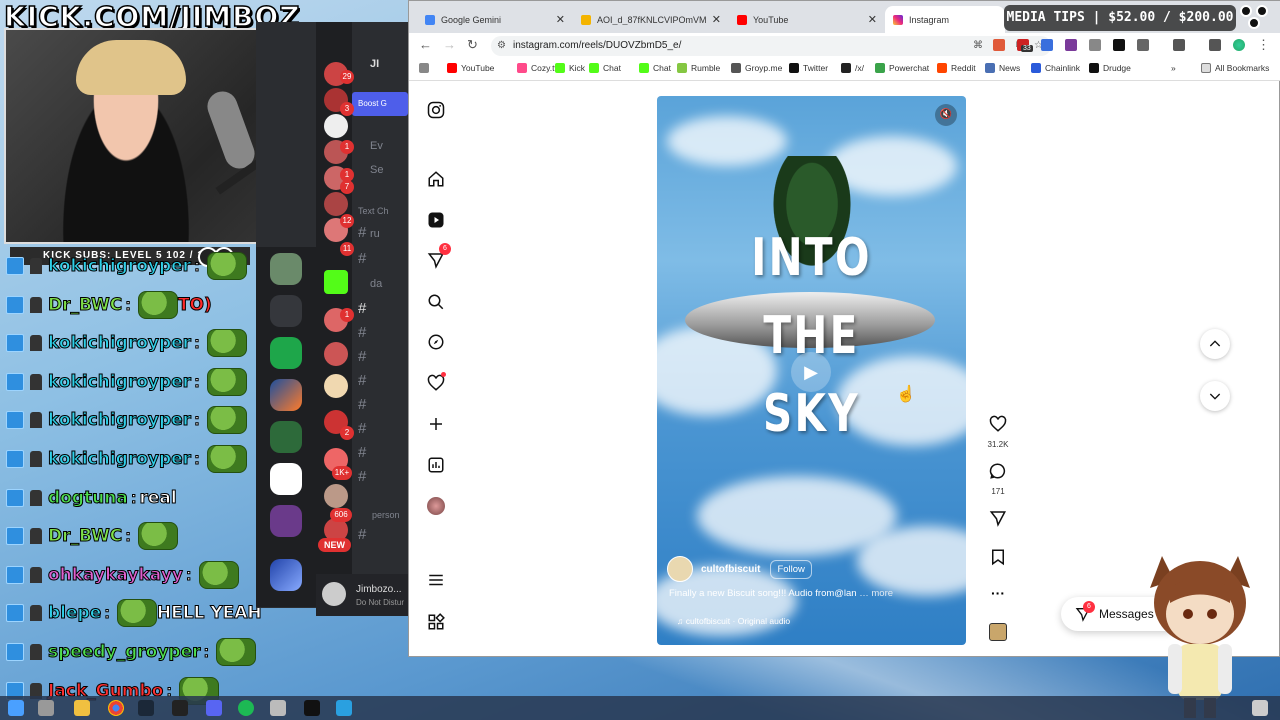 The image size is (1280, 720). Describe the element at coordinates (756, 68) in the screenshot. I see `bookmark-item: Groyp.me` at that location.